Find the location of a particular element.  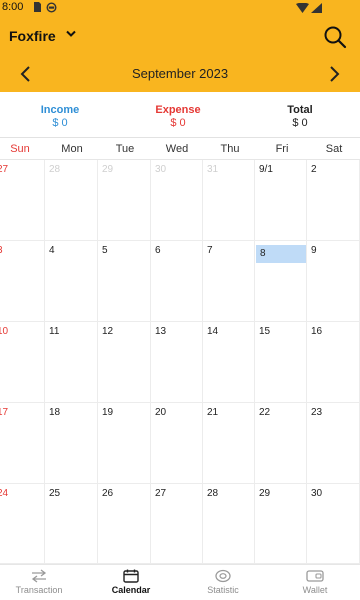

calendar-day-cell: 7 is located at coordinates (229, 281).